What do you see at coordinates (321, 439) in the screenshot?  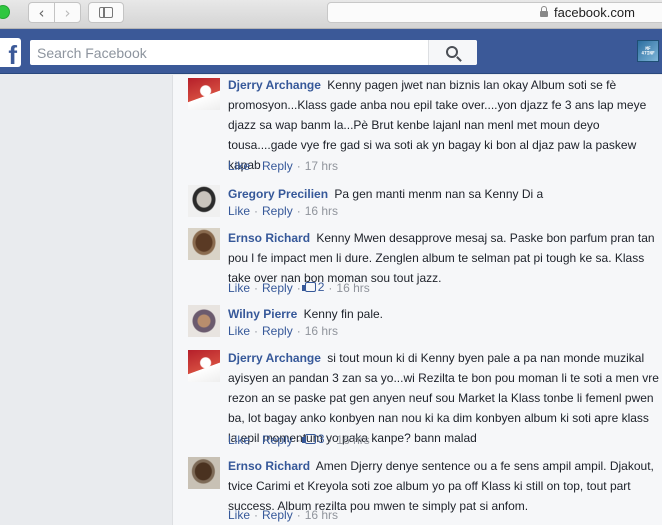 I see `like-count-value: 3` at bounding box center [321, 439].